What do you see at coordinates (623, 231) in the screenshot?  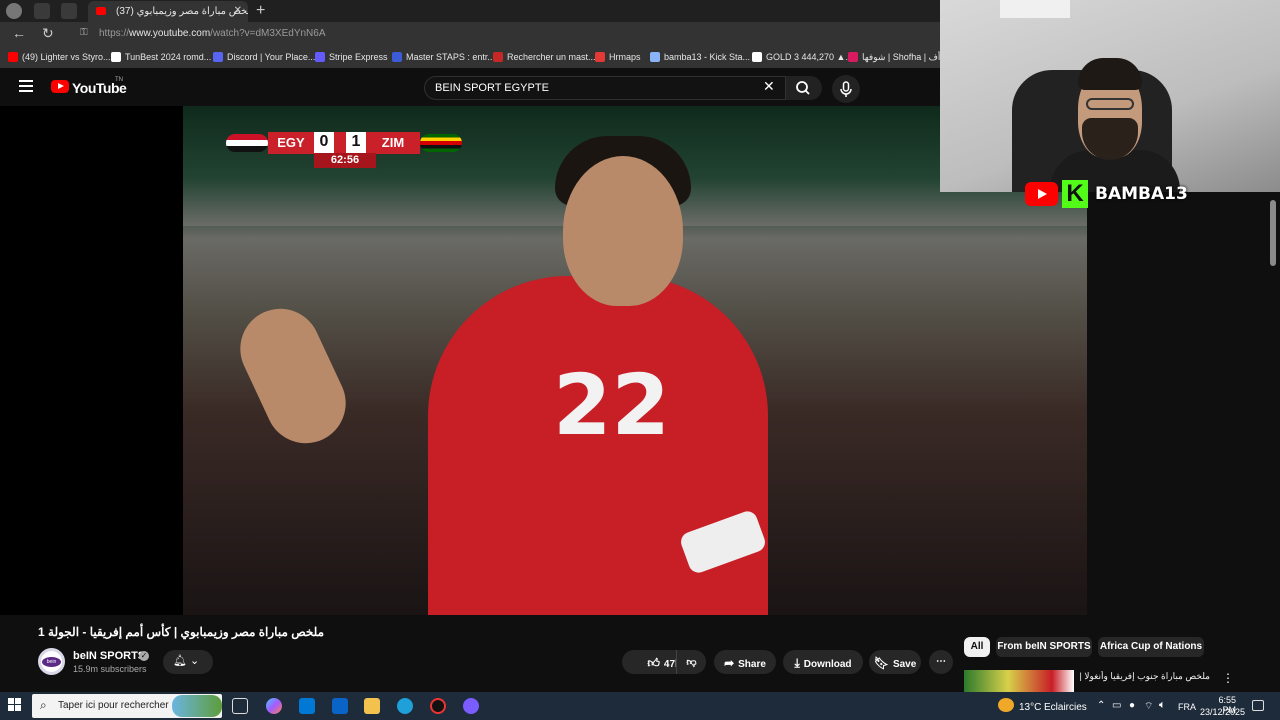 I see `player-head` at bounding box center [623, 231].